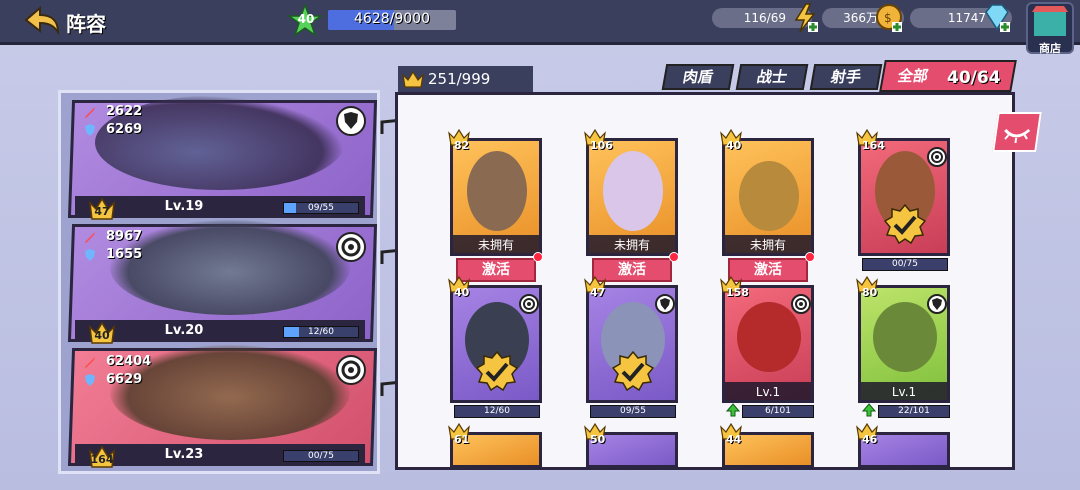 The image size is (1080, 490). I want to click on hero-card-1-status: 未拥有, so click(496, 244).